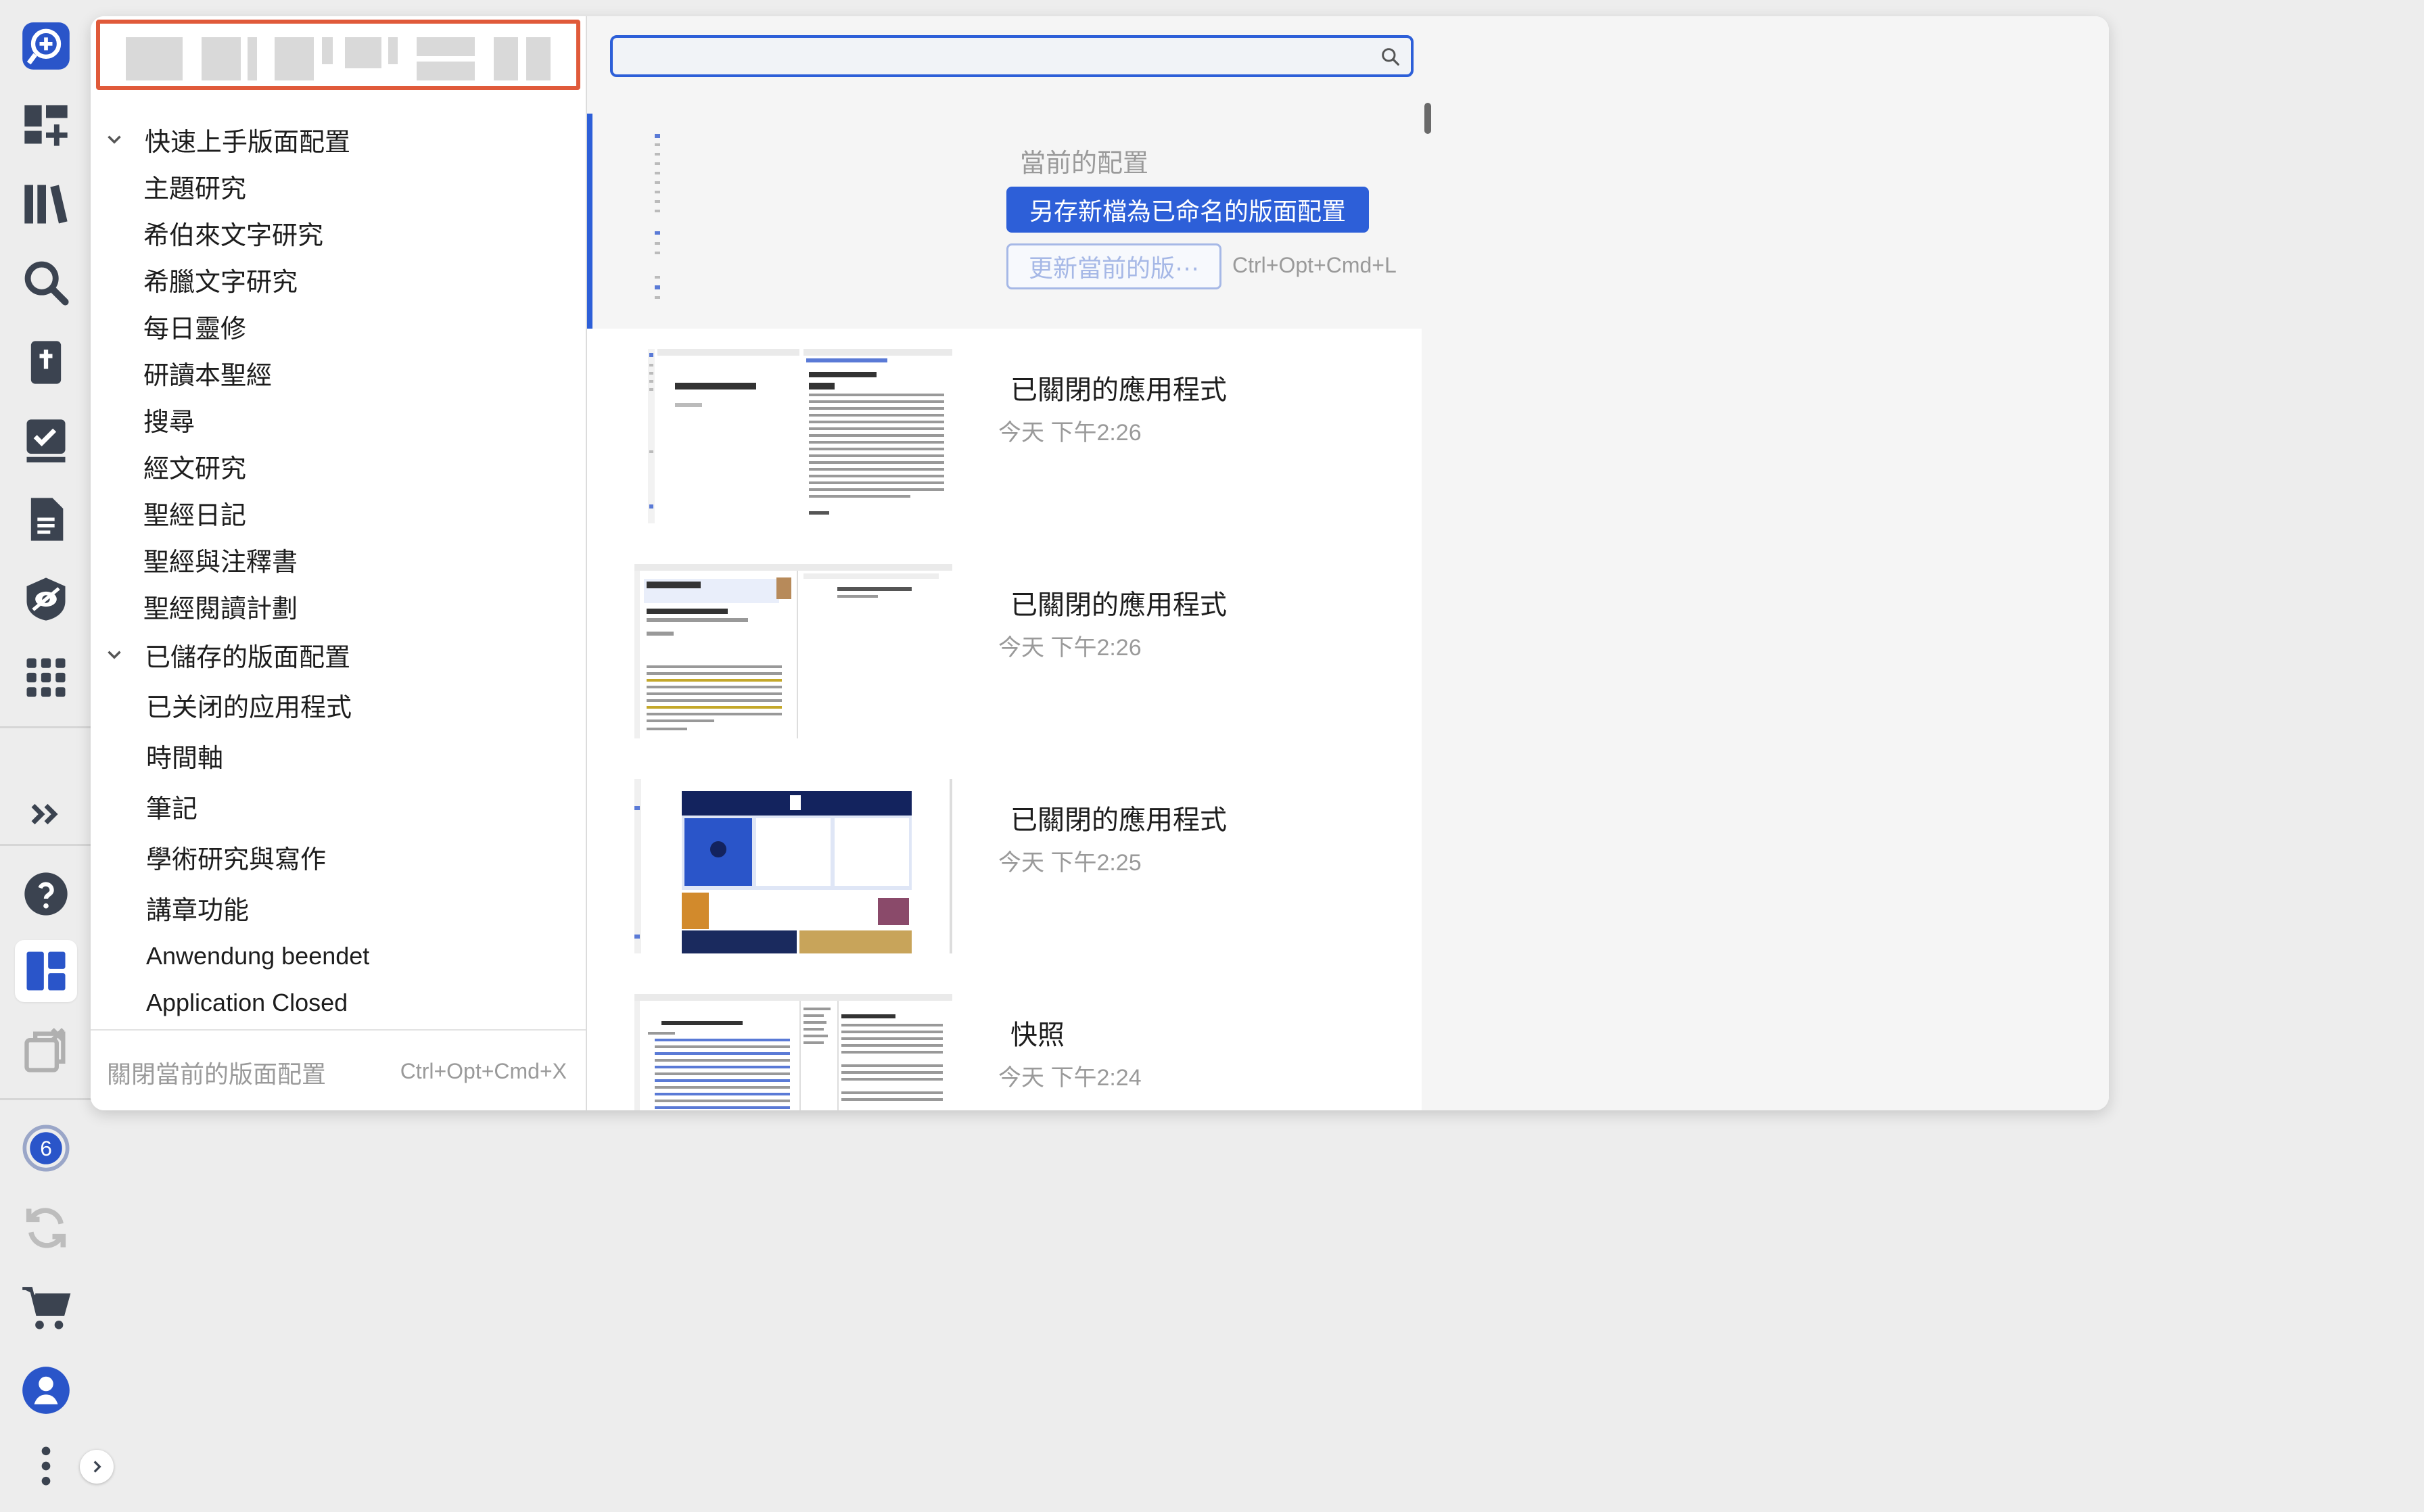 This screenshot has width=2424, height=1512. What do you see at coordinates (169, 422) in the screenshot?
I see `tree-item-label: 搜尋` at bounding box center [169, 422].